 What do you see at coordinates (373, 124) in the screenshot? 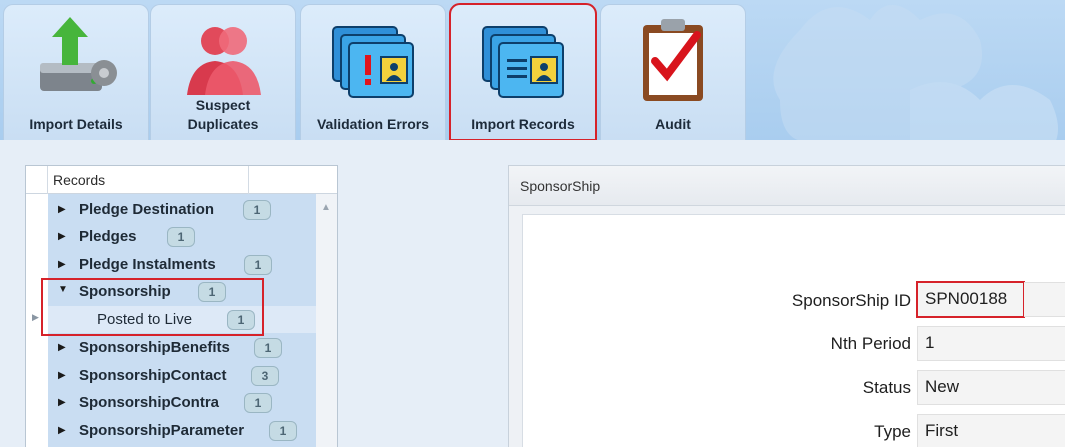
I see `tab-label: Validation Errors` at bounding box center [373, 124].